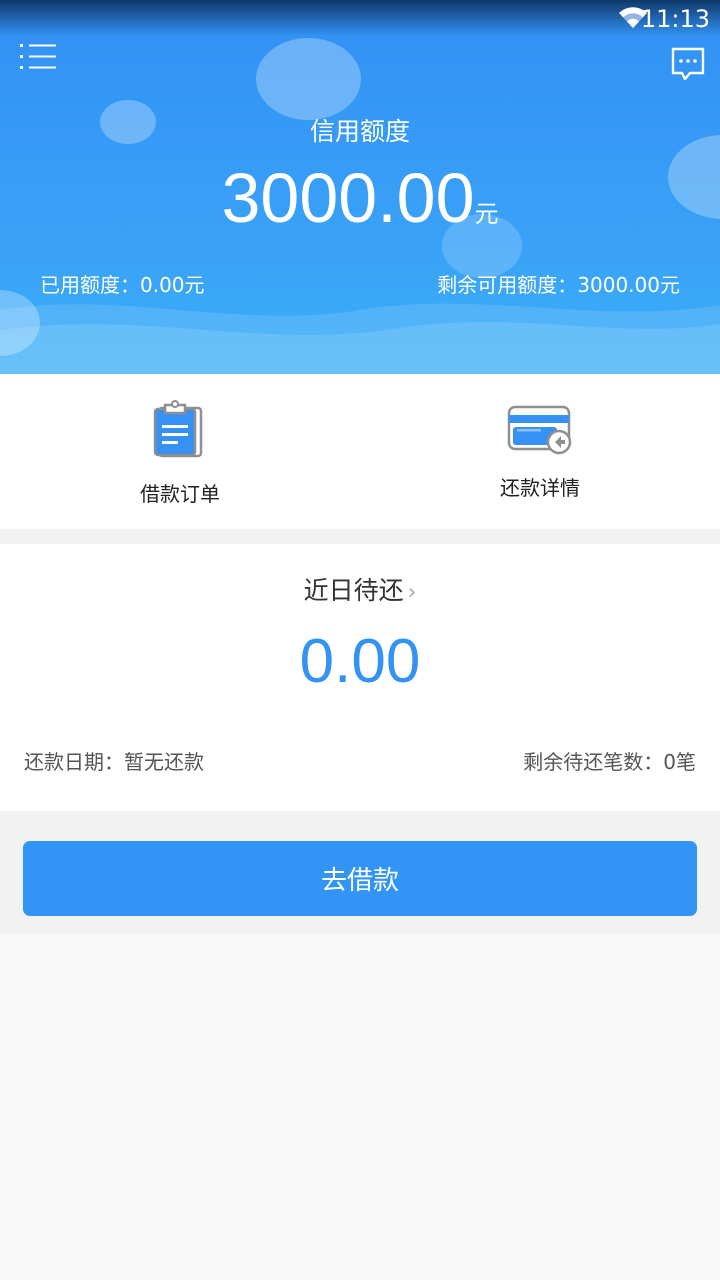 This screenshot has height=1280, width=720. What do you see at coordinates (558, 285) in the screenshot?
I see `remaining-credit: 剩余可用额度：3000.00元` at bounding box center [558, 285].